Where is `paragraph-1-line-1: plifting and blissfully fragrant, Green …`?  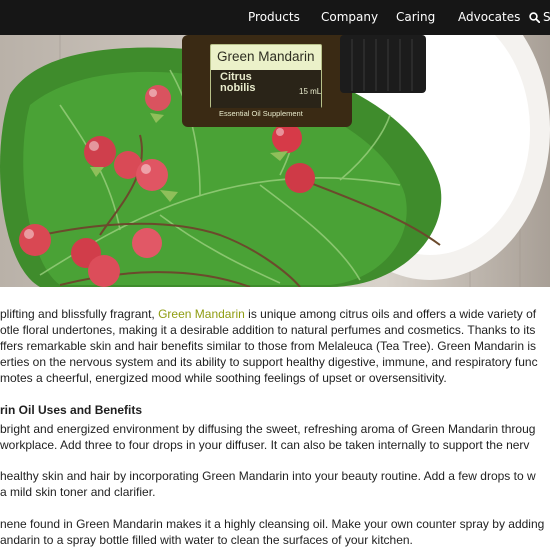
paragraph-1-line-1: plifting and blissfully fragrant, Green … is located at coordinates (268, 314).